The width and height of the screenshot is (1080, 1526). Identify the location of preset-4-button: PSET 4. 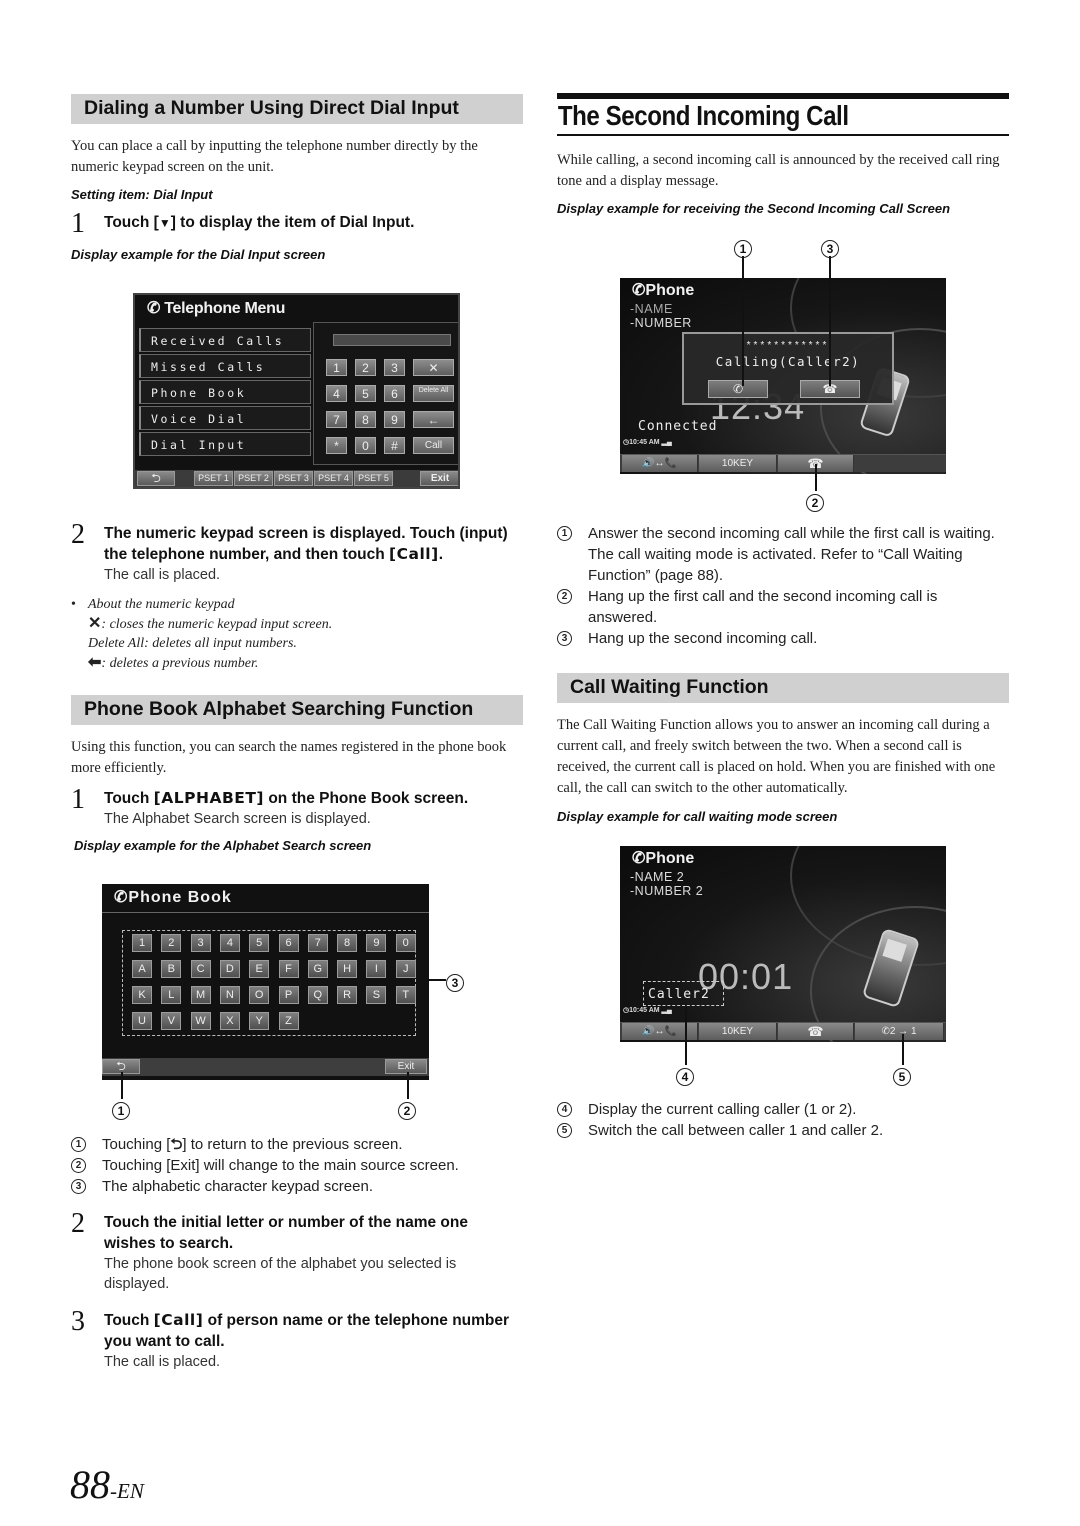
(333, 478).